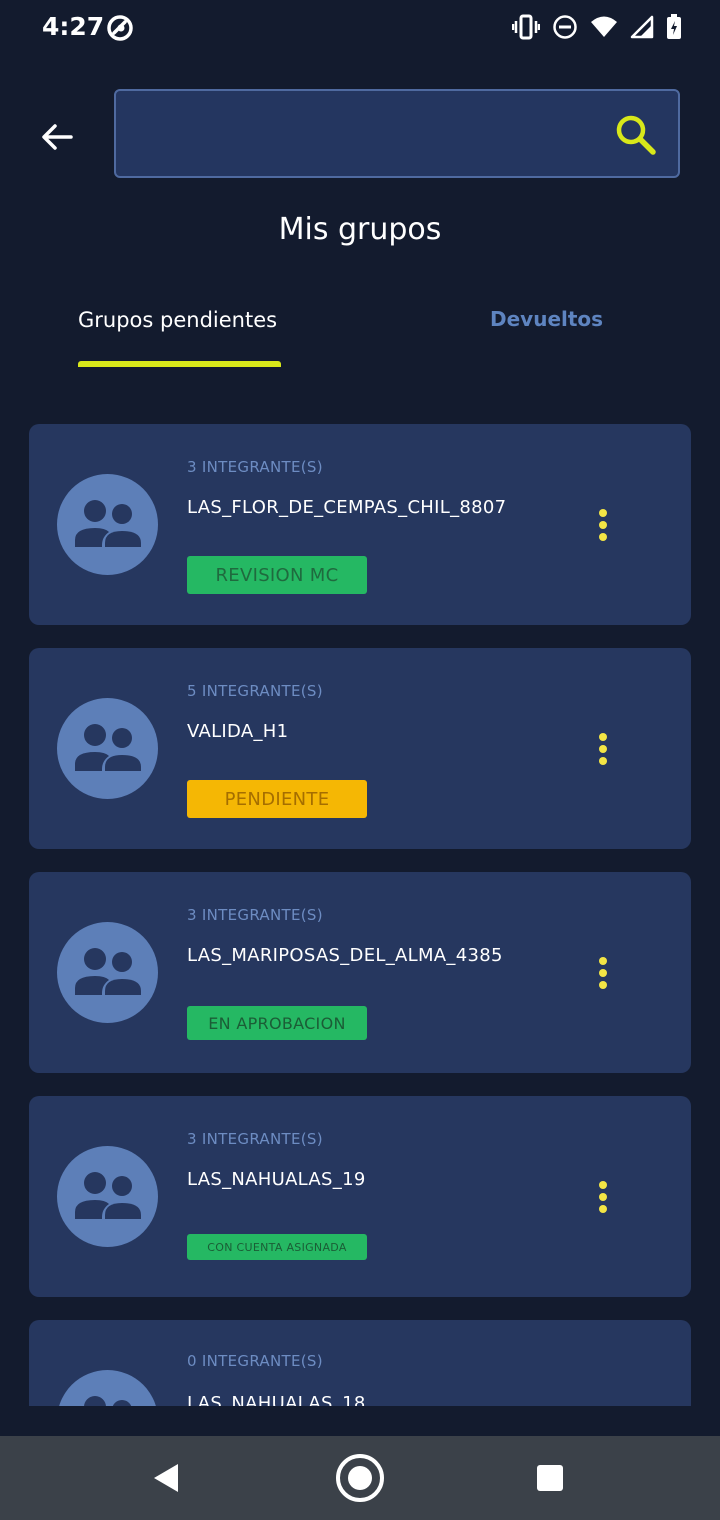 The image size is (720, 1520). What do you see at coordinates (276, 1399) in the screenshot?
I see `group-name: LAS_NAHUALAS_18` at bounding box center [276, 1399].